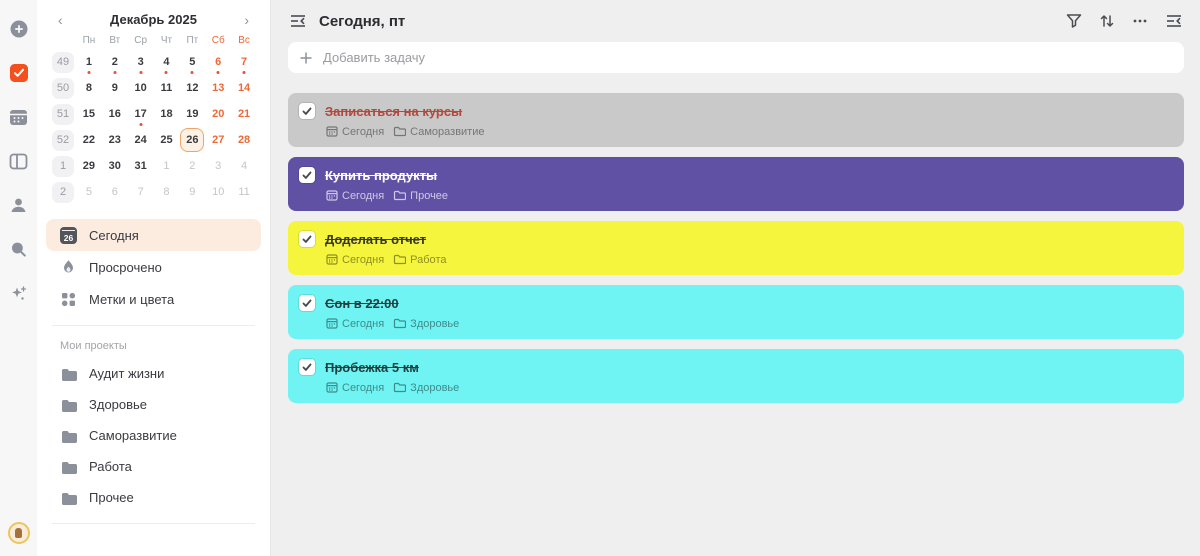 This screenshot has height=556, width=1200. Describe the element at coordinates (1140, 21) in the screenshot. I see `more-icon` at that location.